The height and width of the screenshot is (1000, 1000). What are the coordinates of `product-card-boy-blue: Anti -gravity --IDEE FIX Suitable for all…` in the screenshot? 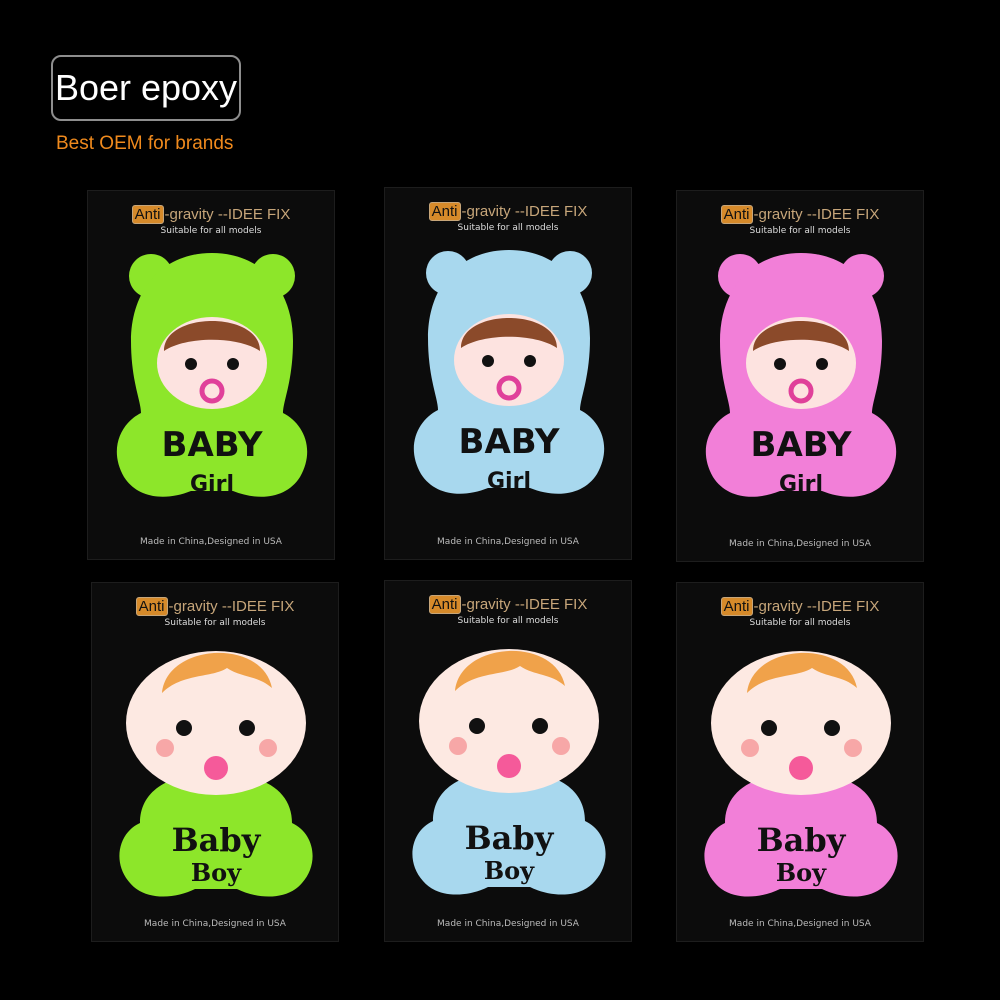 It's located at (508, 761).